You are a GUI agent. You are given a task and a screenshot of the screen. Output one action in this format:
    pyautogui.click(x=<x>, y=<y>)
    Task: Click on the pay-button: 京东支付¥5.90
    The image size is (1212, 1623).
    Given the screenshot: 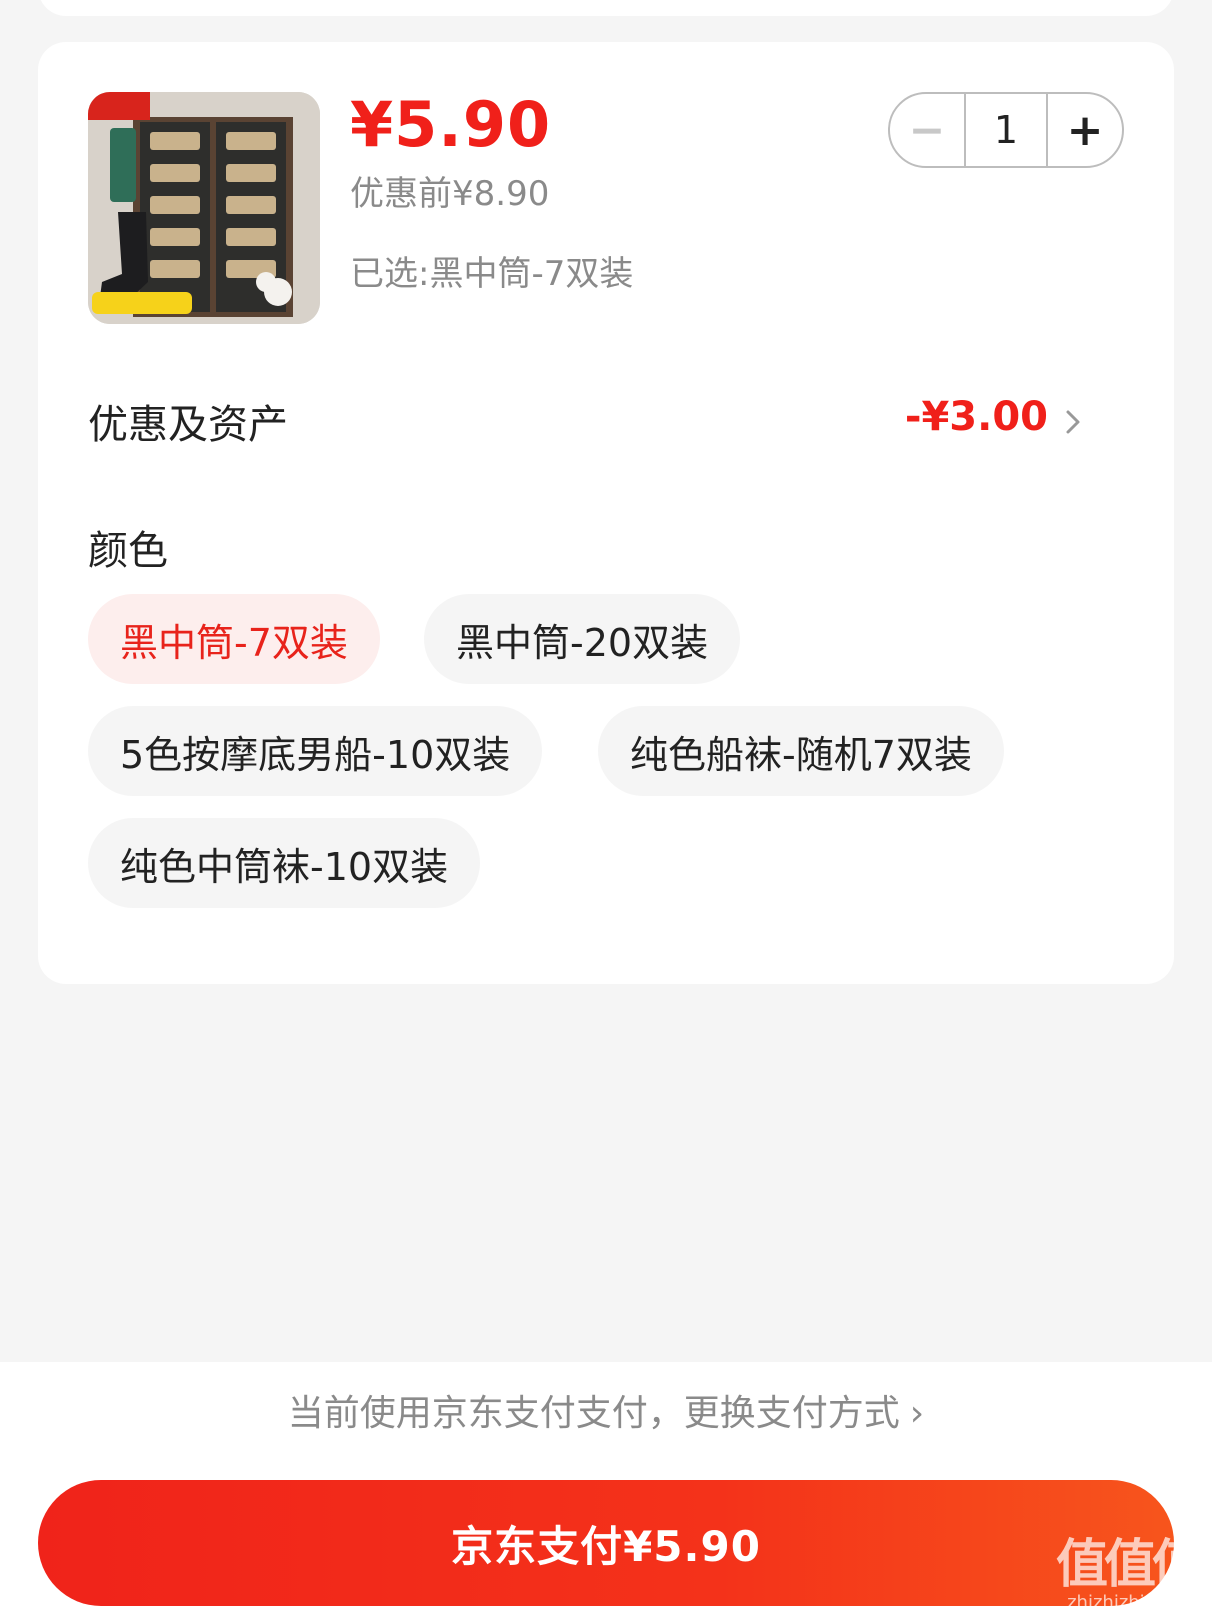 What is the action you would take?
    pyautogui.click(x=606, y=1543)
    